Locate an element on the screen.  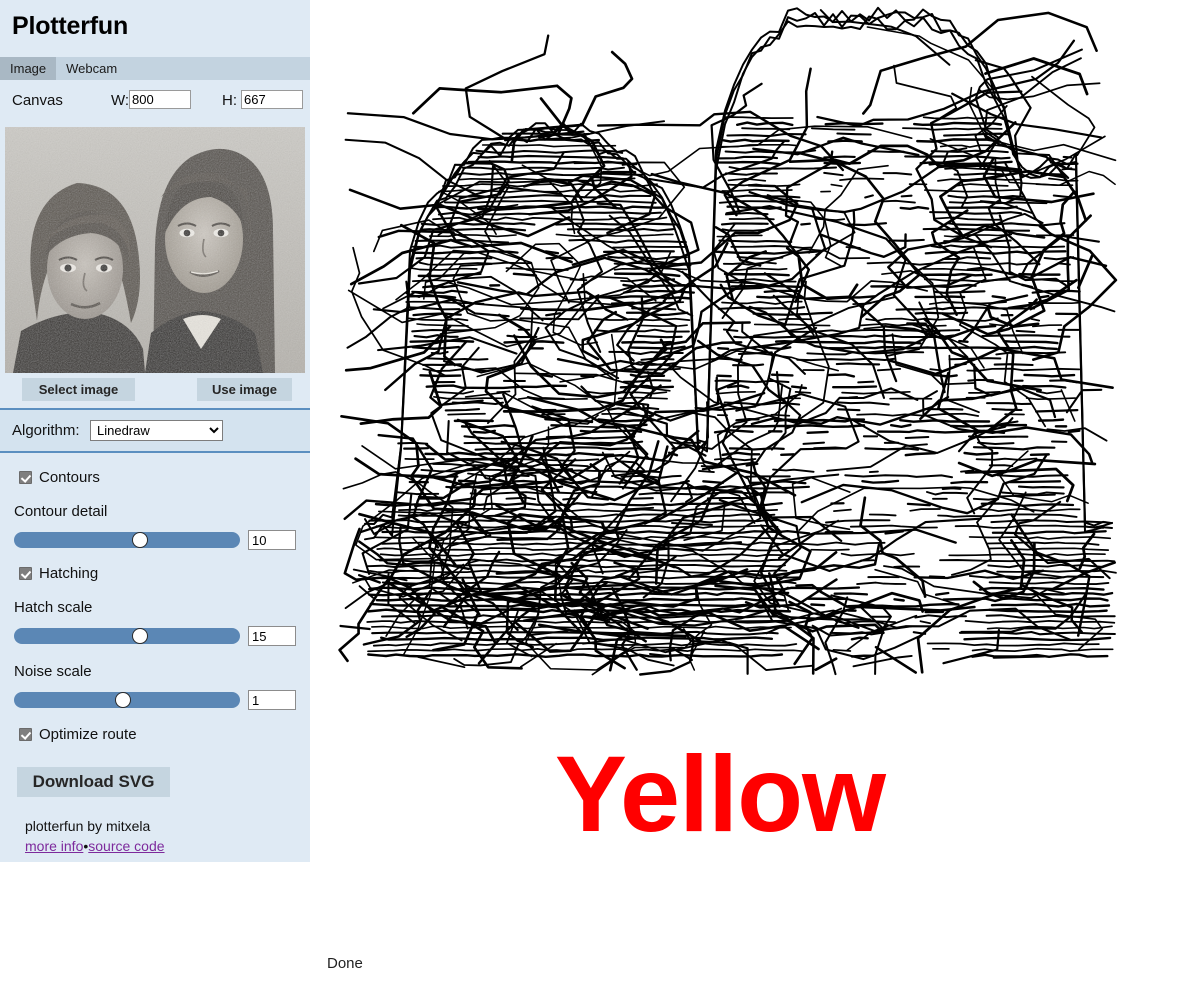
optimize-route-checkbox-row: Optimize route is located at coordinates (78, 734).